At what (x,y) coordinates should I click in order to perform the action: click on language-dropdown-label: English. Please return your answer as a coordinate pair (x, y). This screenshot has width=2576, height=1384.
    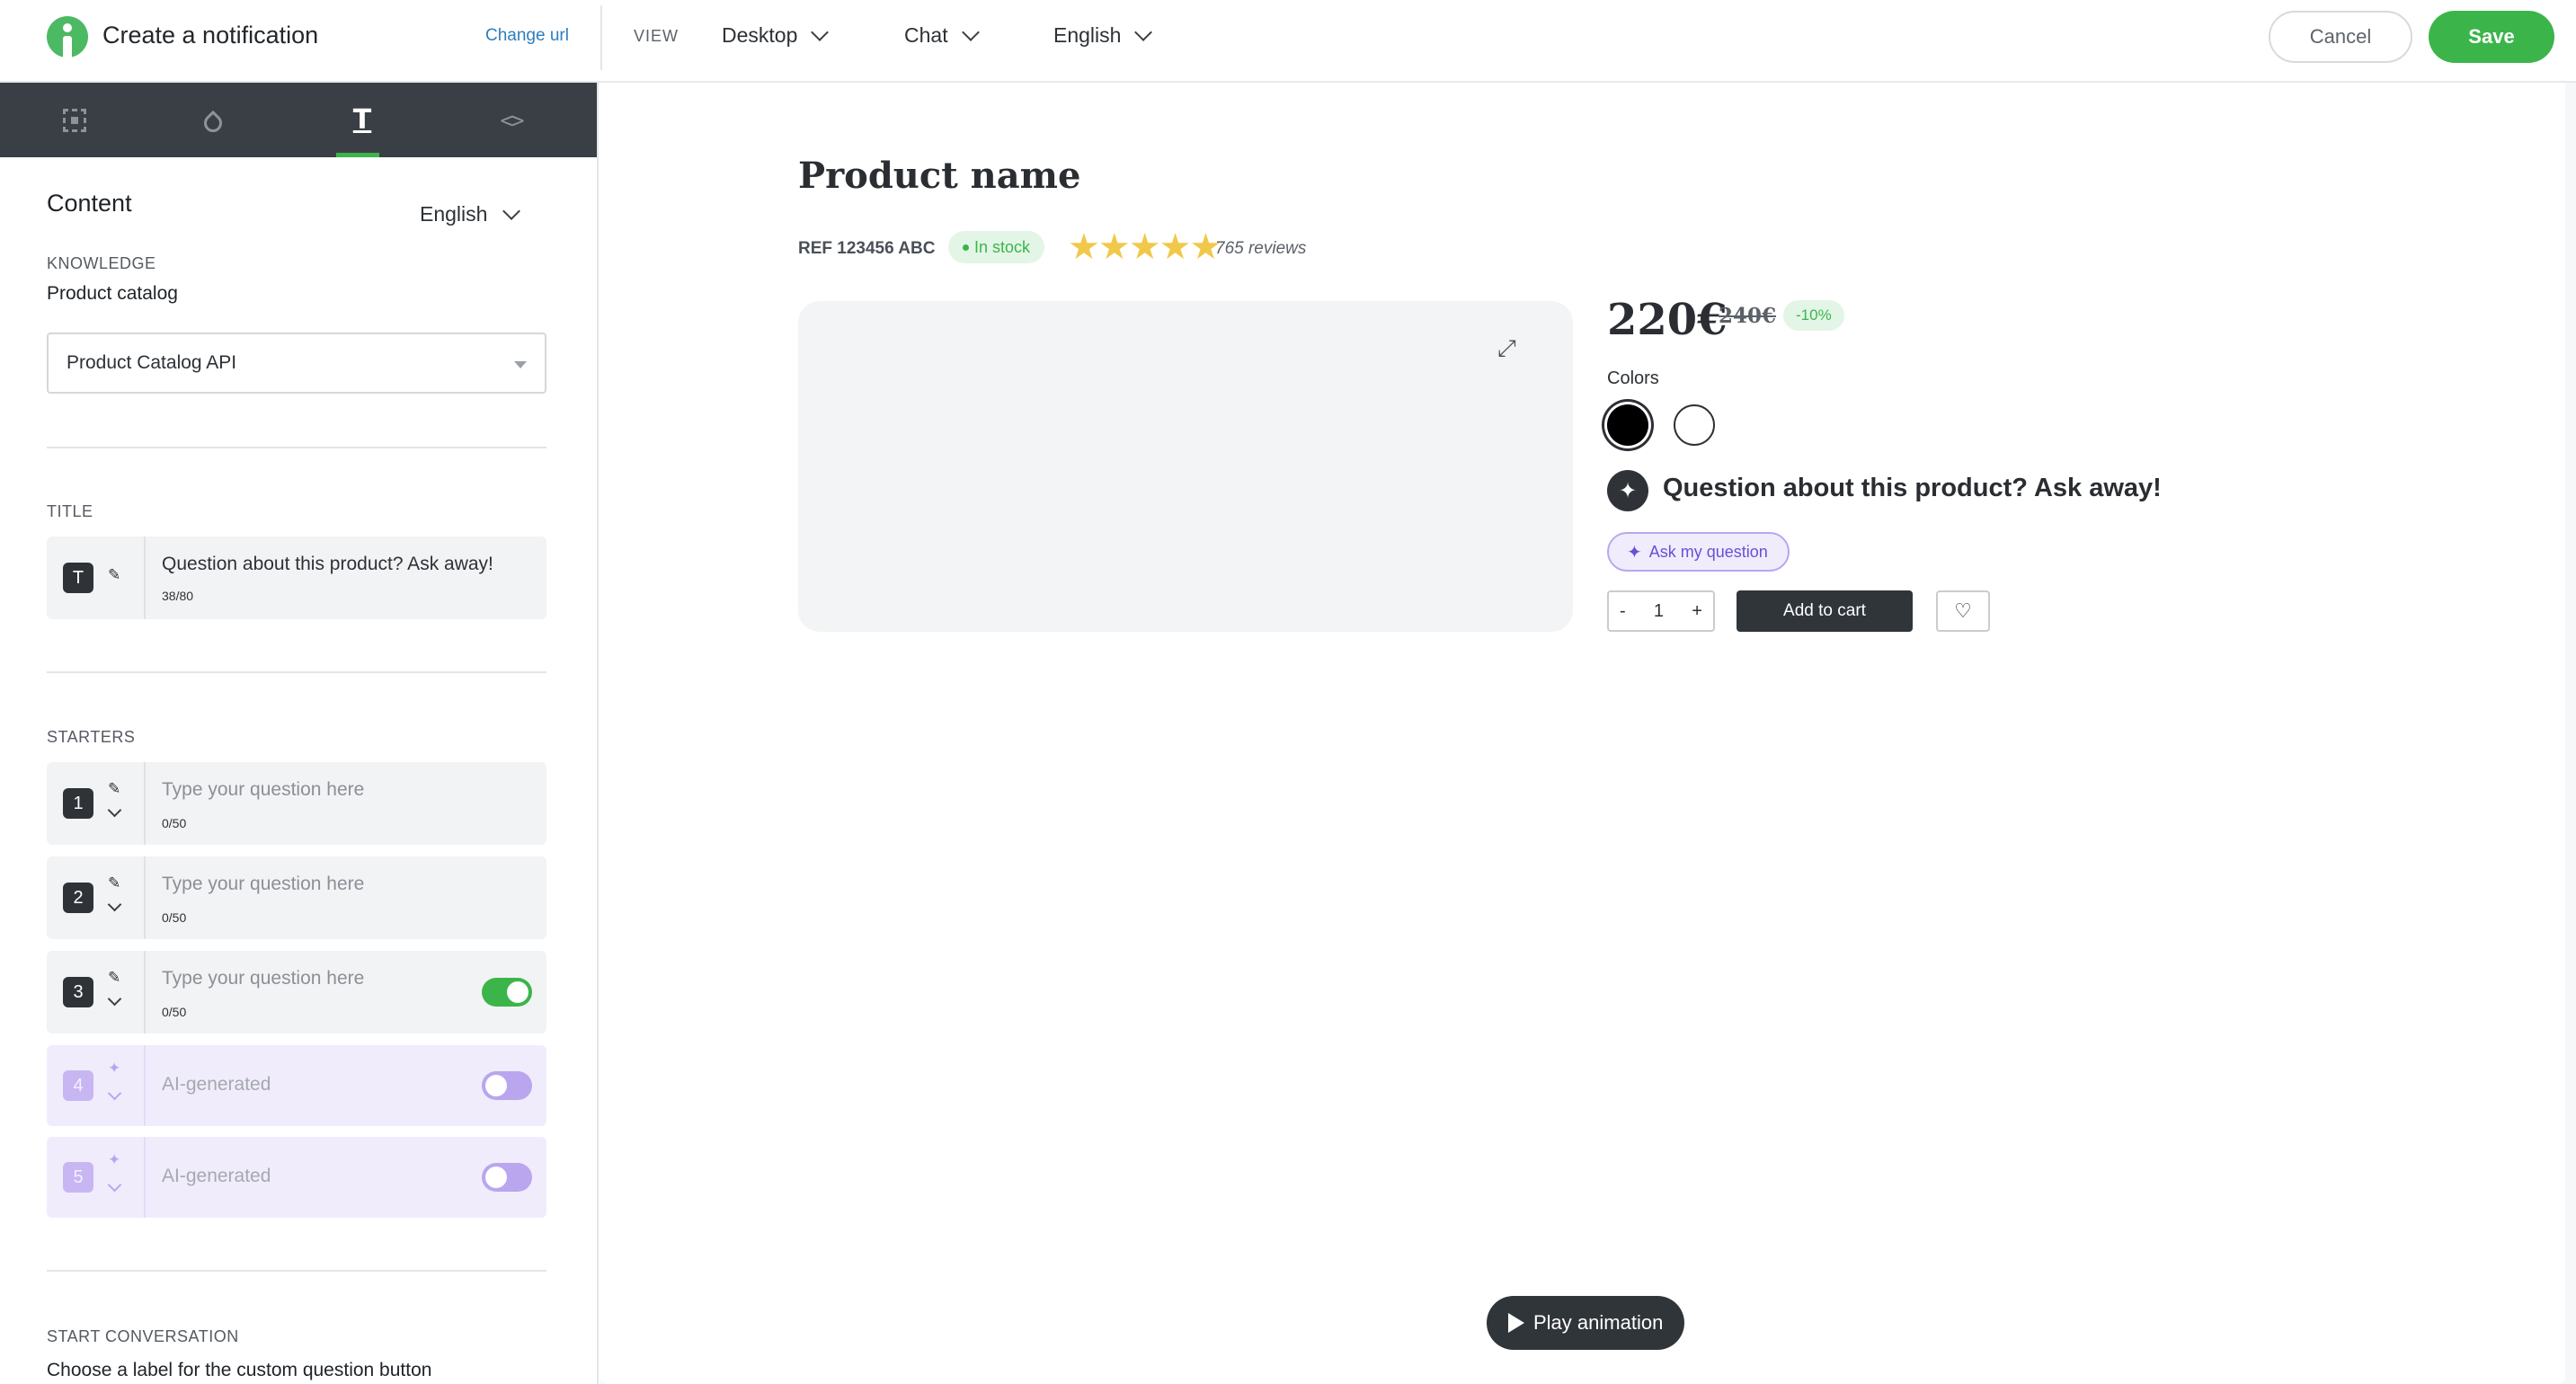
    Looking at the image, I should click on (1087, 35).